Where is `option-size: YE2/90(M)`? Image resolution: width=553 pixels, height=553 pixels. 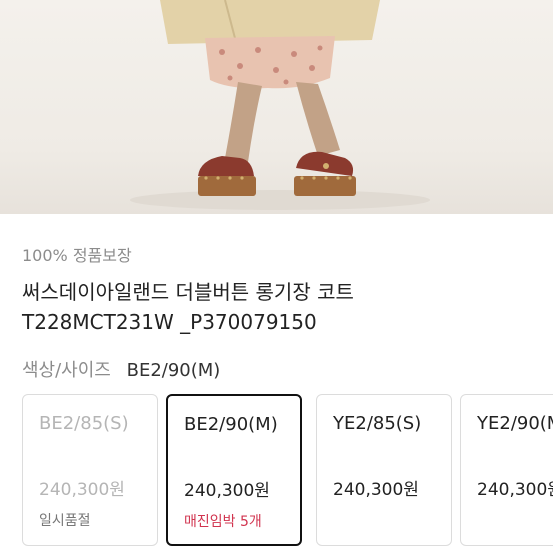
option-size: YE2/90(M) is located at coordinates (515, 423).